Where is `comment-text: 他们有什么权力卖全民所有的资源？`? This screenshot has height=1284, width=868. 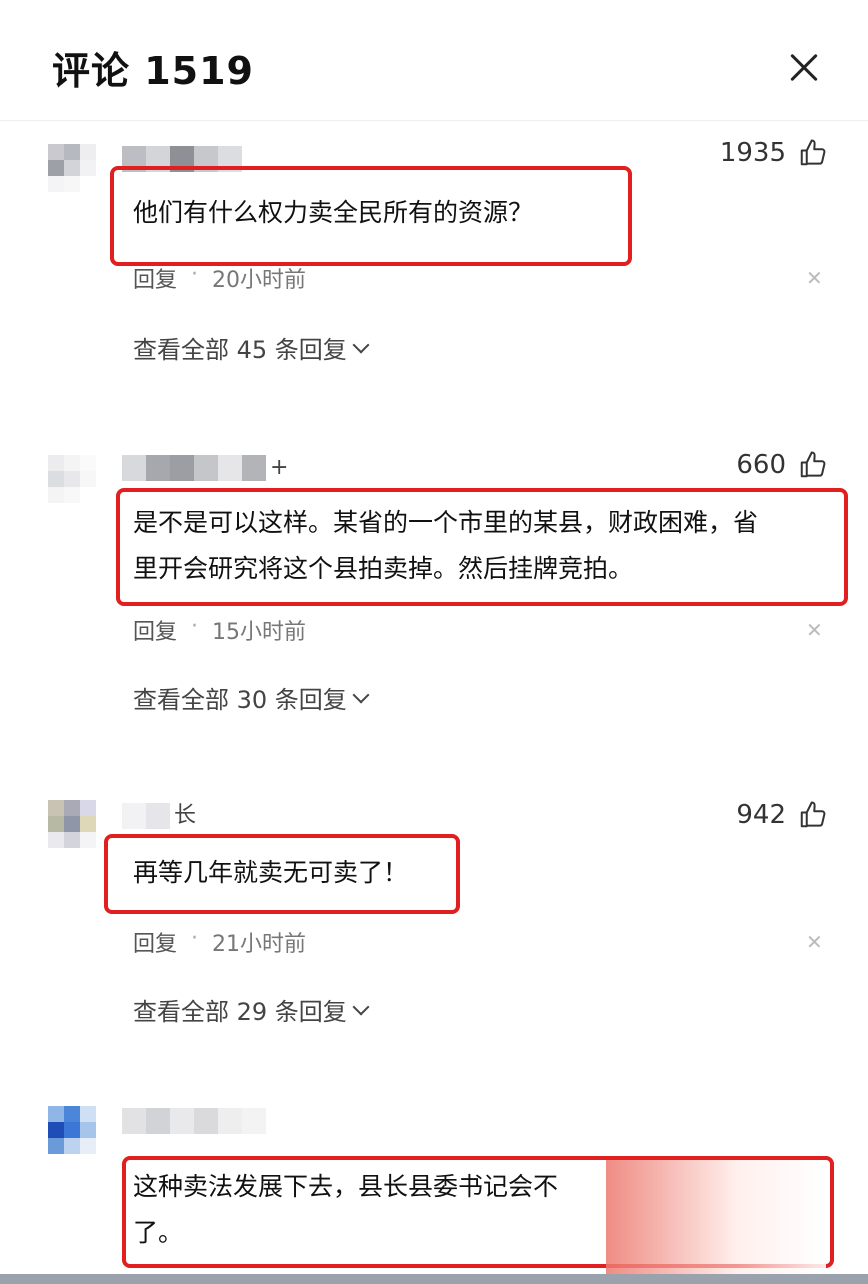
comment-text: 他们有什么权力卖全民所有的资源？ is located at coordinates (333, 212).